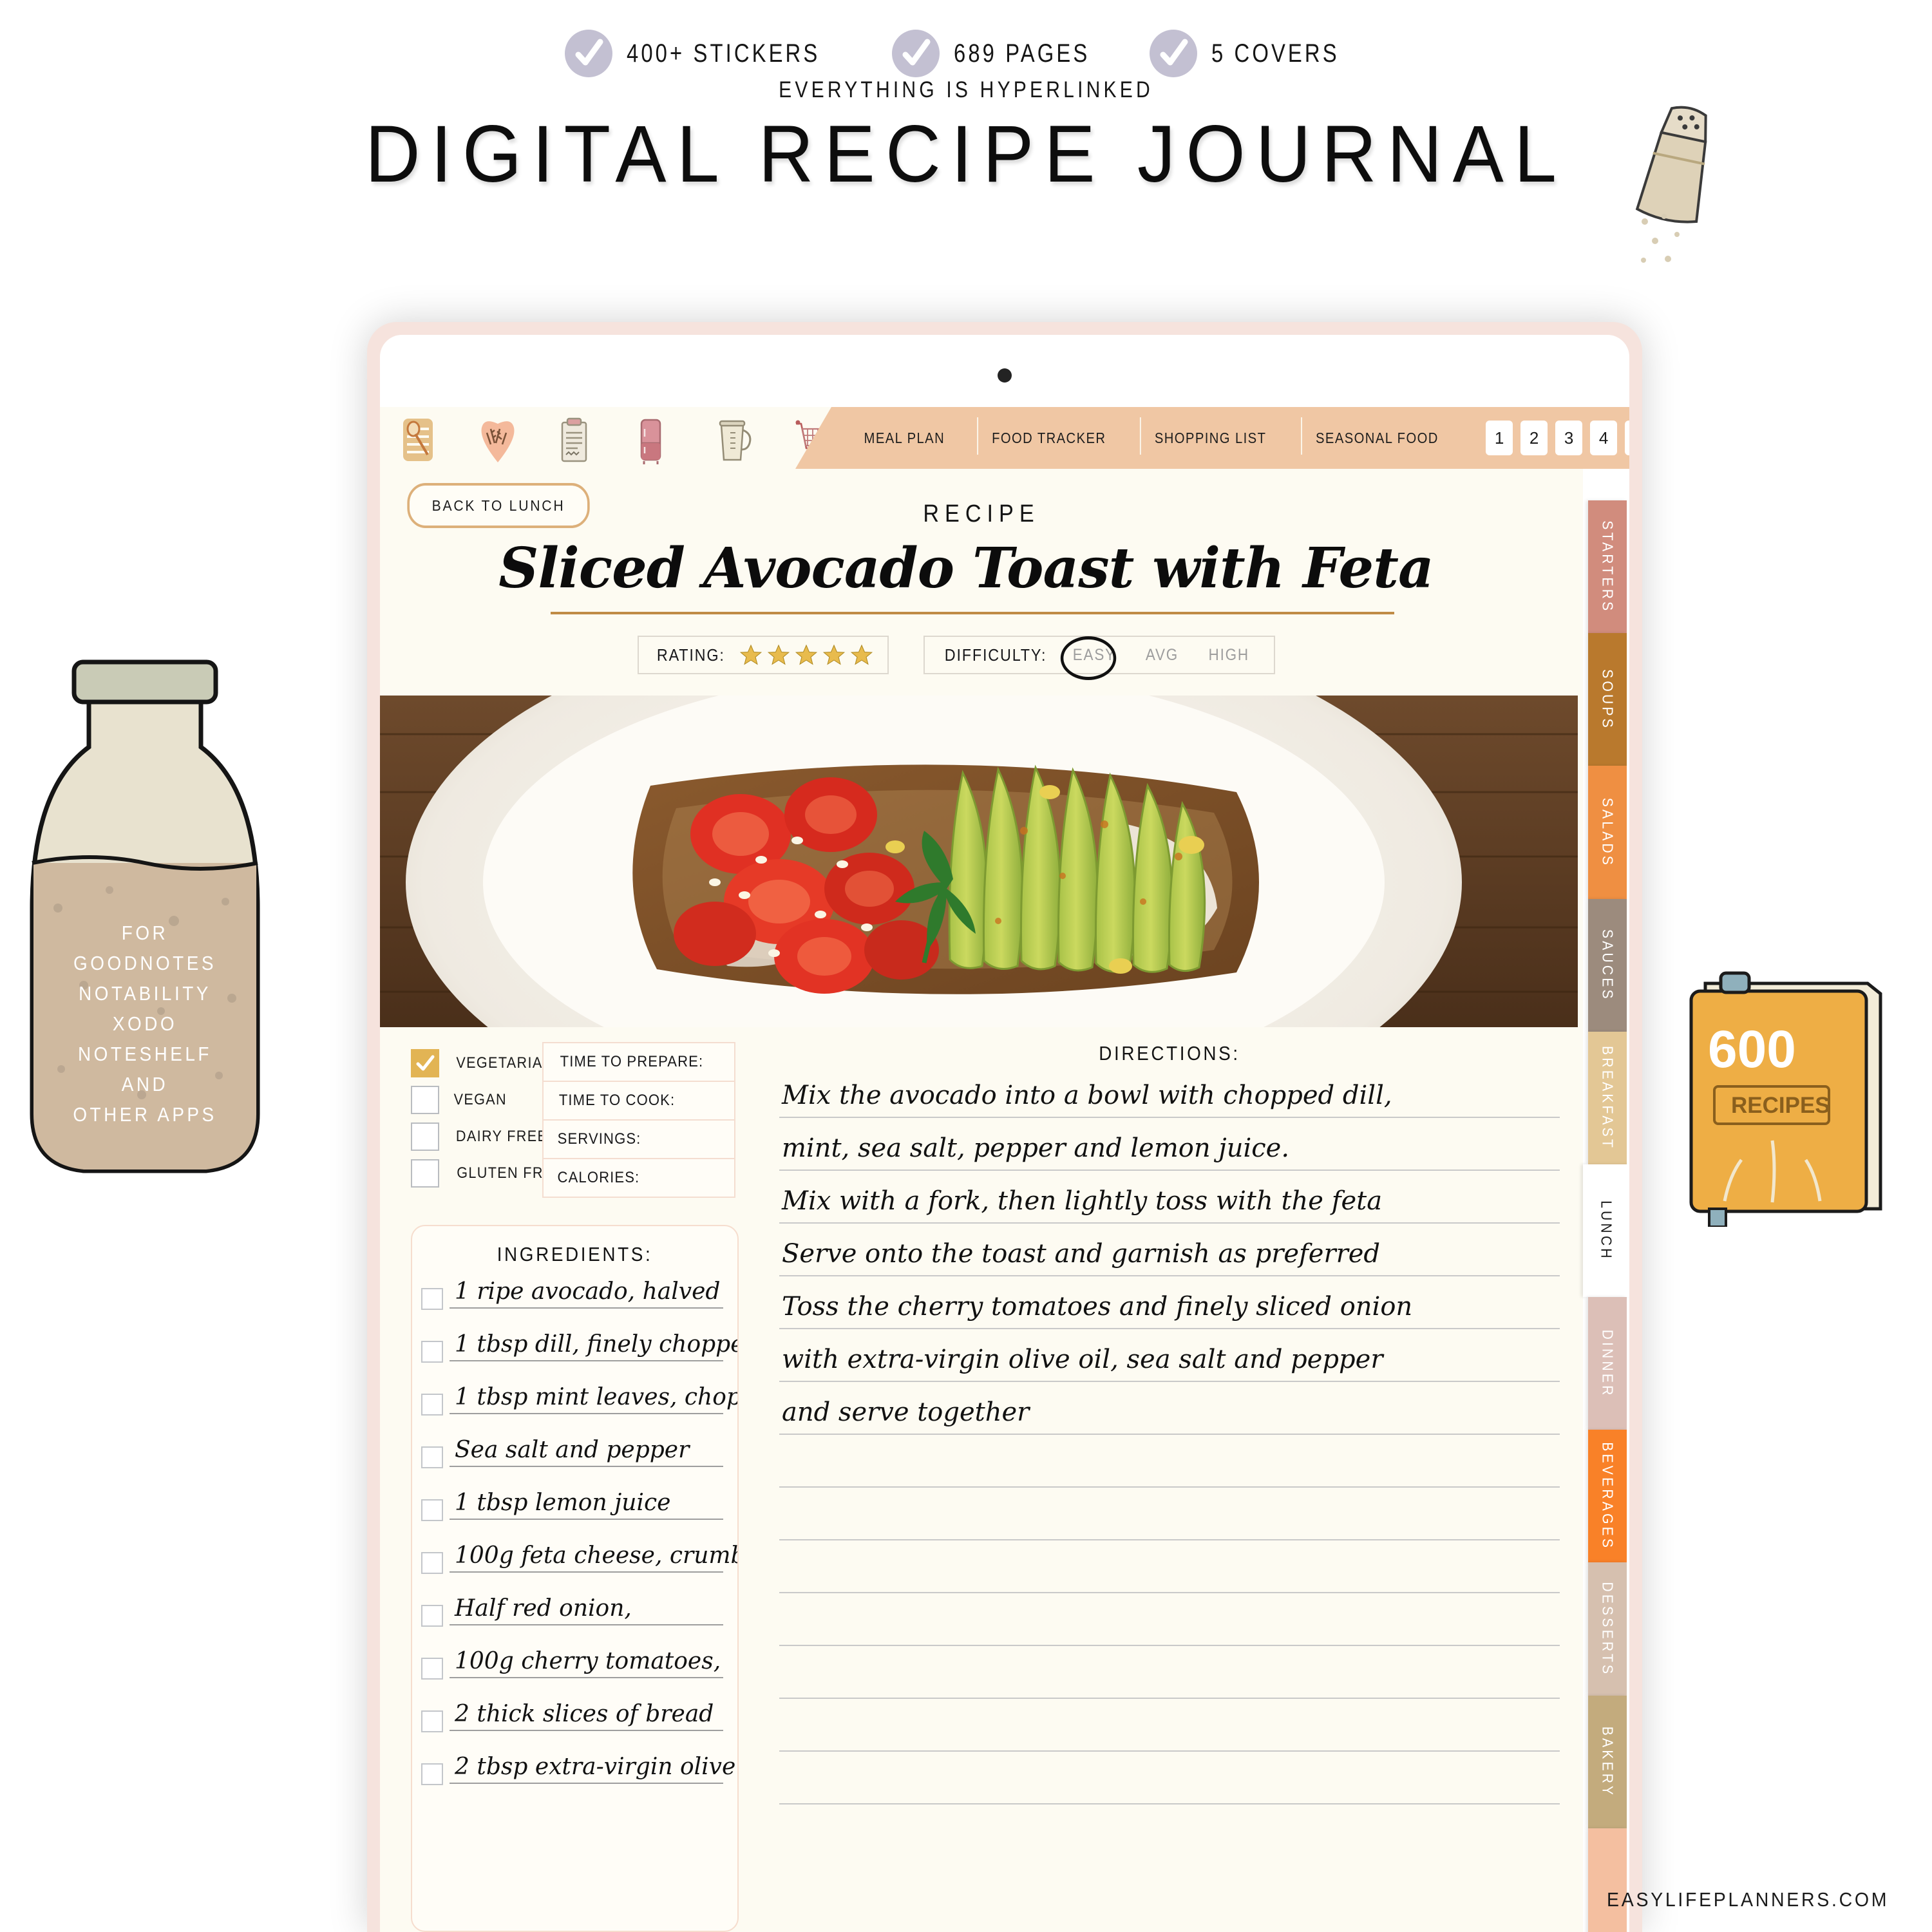 The image size is (1932, 1932). I want to click on difficulty-label: DIFFICULTY:, so click(995, 655).